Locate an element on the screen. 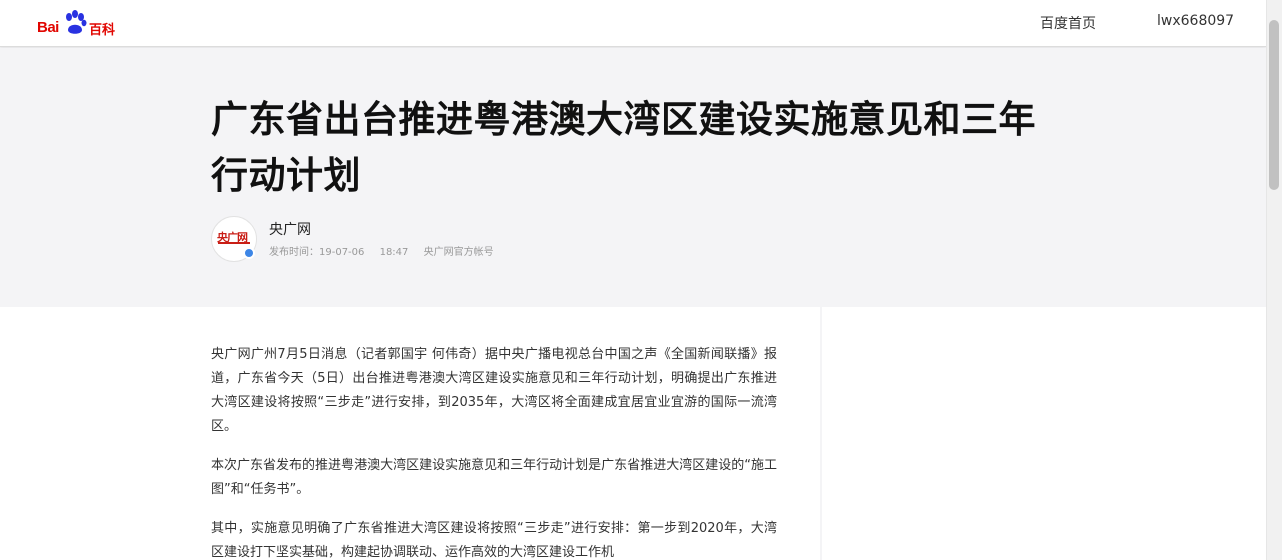 The width and height of the screenshot is (1282, 560). logo-baike-text: 百科 is located at coordinates (102, 30).